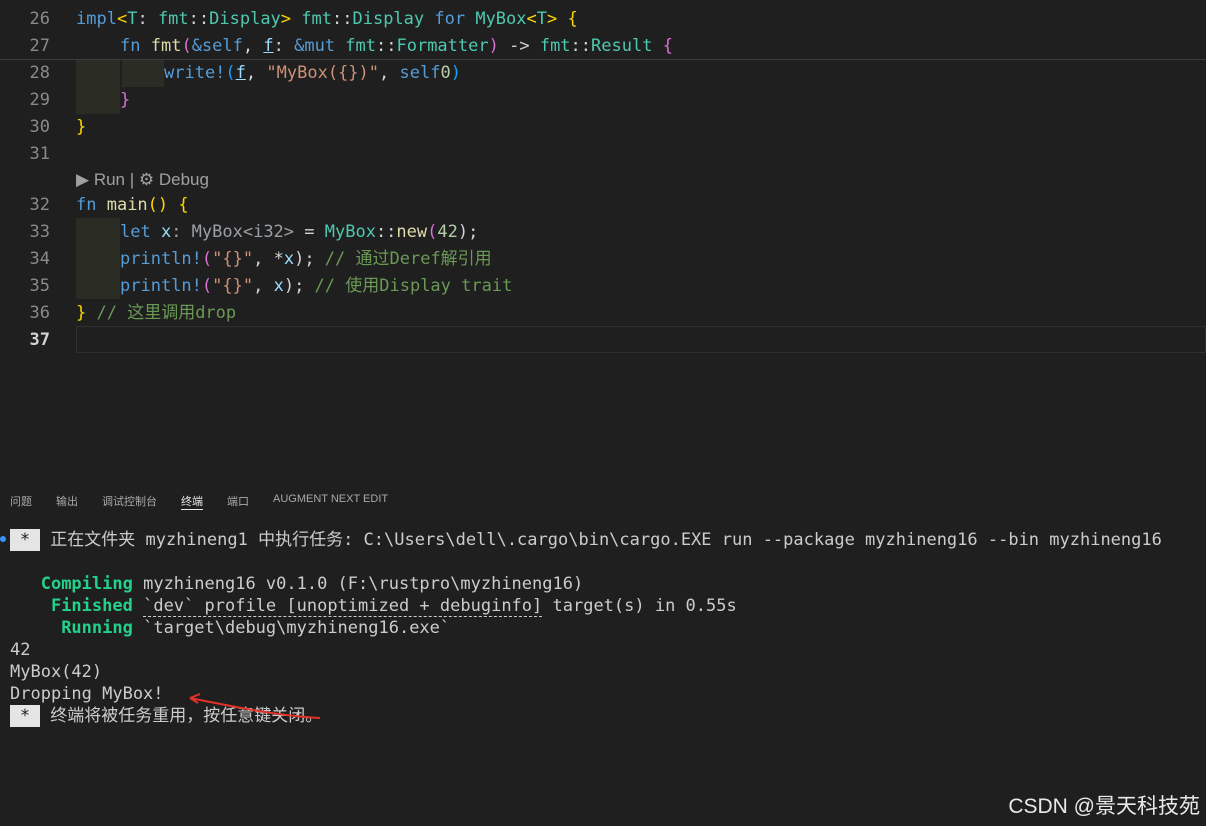  I want to click on tab-ports: 端口, so click(238, 501).